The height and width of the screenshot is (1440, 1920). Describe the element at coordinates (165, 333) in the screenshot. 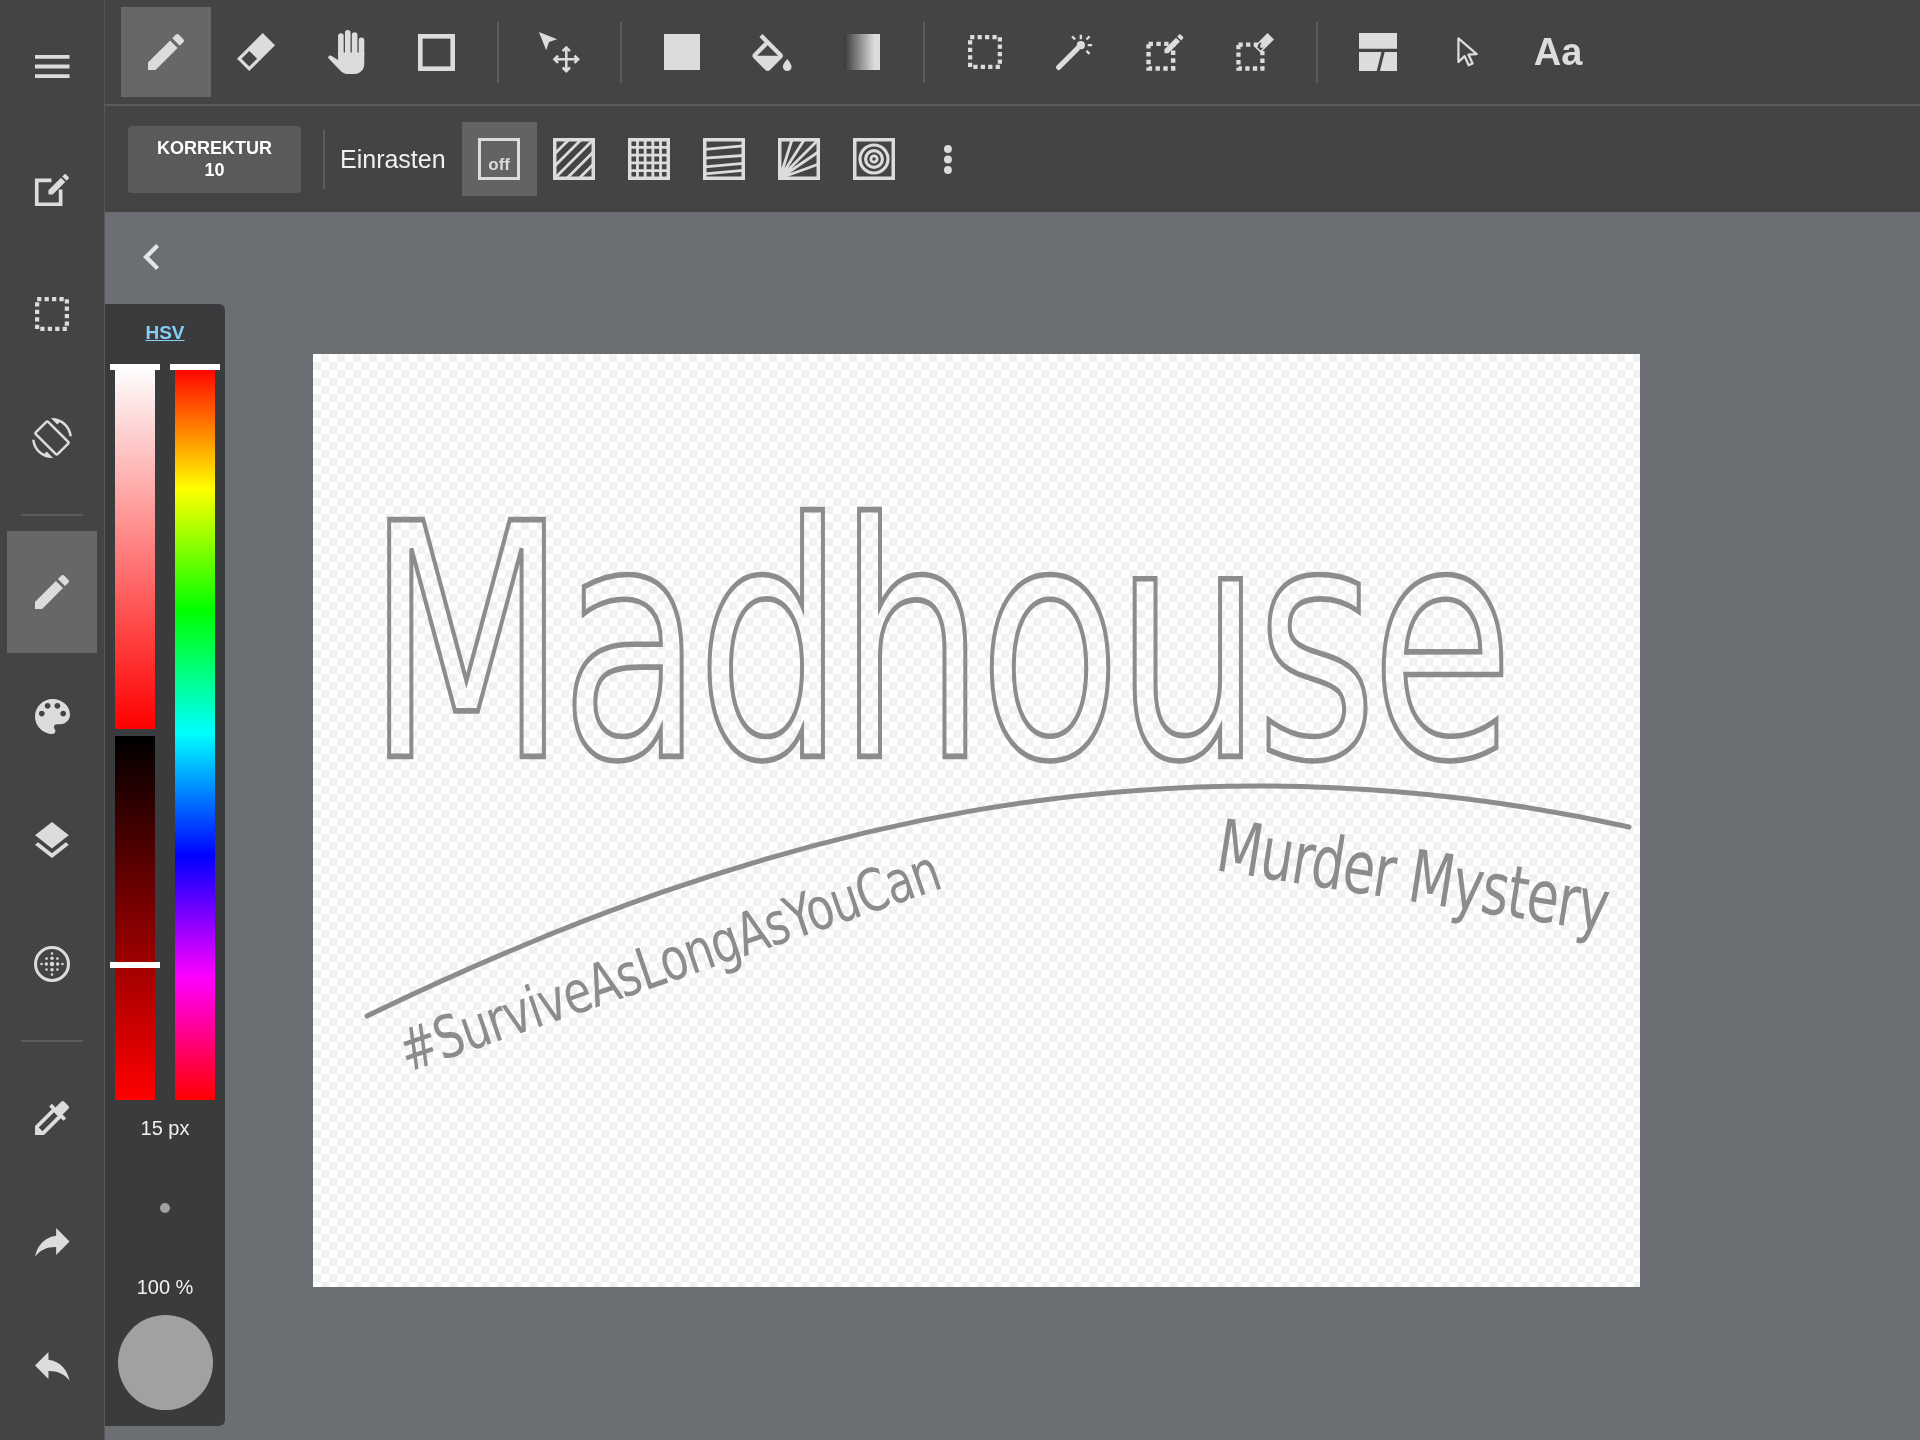

I see `hsv-mode-link: HSV` at that location.